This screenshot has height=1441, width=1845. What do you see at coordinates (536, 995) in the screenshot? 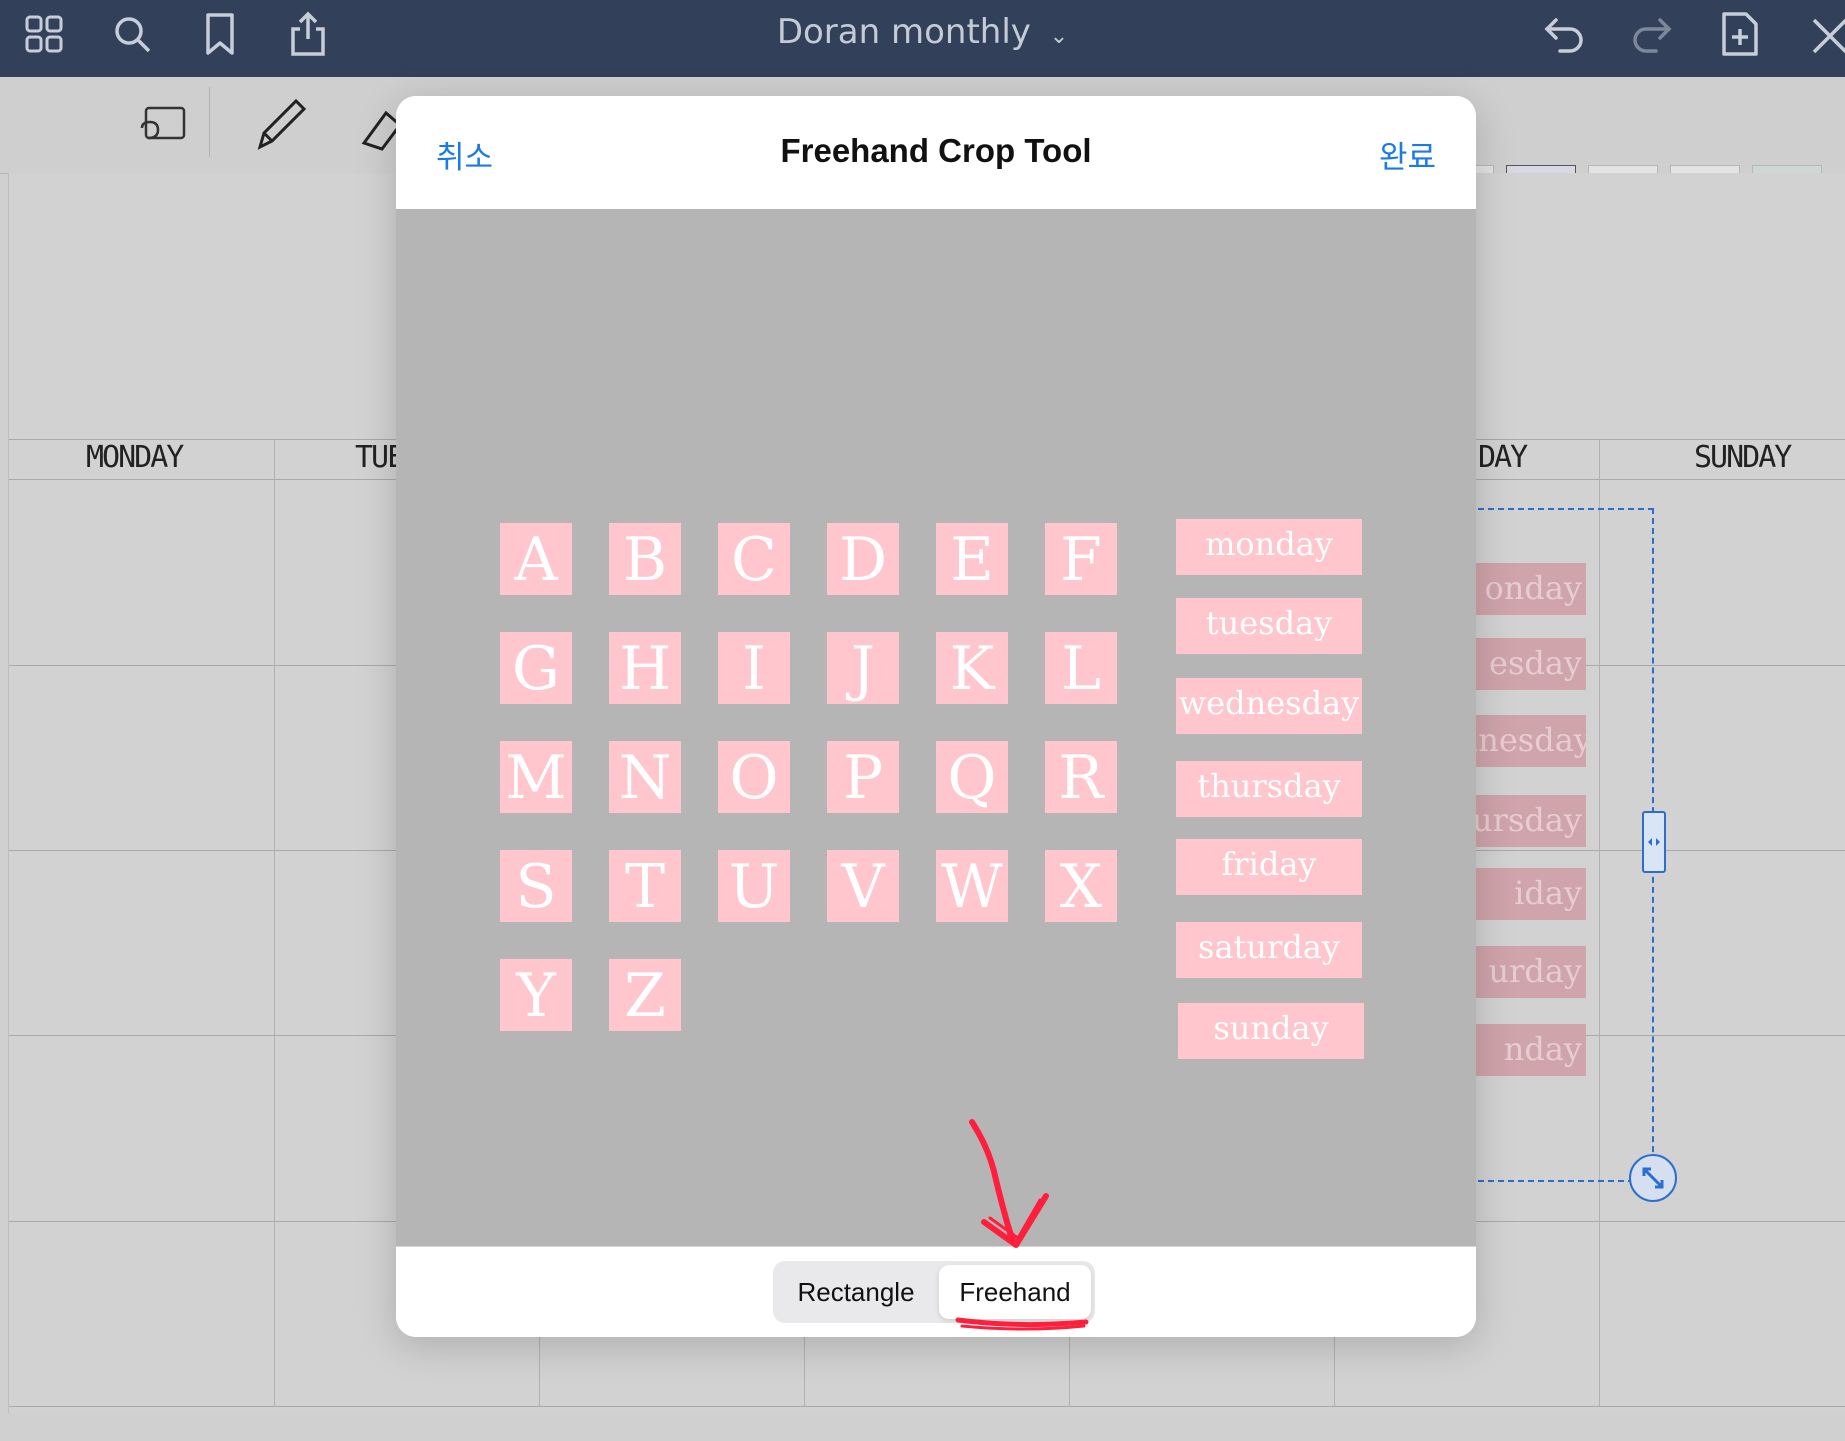
I see `letter-sticker: Y` at bounding box center [536, 995].